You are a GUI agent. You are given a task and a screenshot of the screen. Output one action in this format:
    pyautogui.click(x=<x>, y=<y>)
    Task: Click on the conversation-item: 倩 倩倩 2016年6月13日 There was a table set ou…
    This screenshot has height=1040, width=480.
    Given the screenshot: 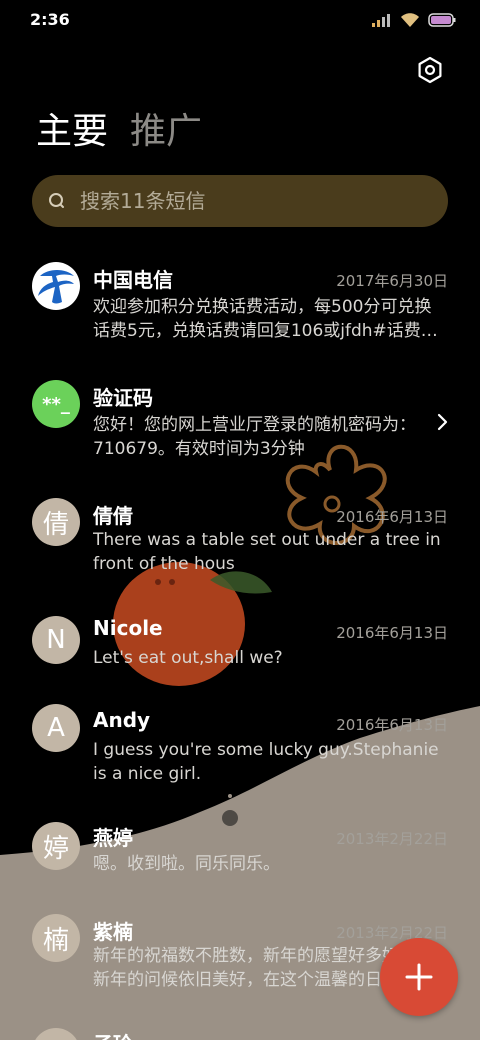 What is the action you would take?
    pyautogui.click(x=240, y=541)
    